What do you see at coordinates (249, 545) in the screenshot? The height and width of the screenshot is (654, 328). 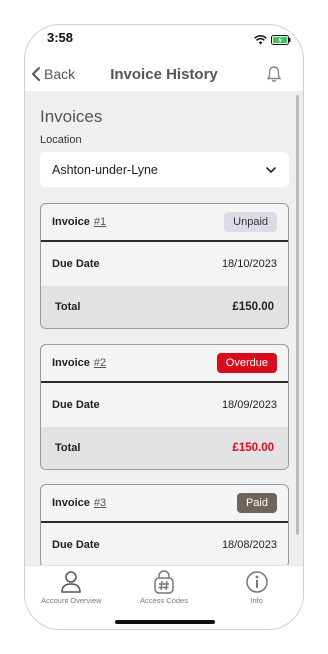 I see `due-date-value: 18/08/2023` at bounding box center [249, 545].